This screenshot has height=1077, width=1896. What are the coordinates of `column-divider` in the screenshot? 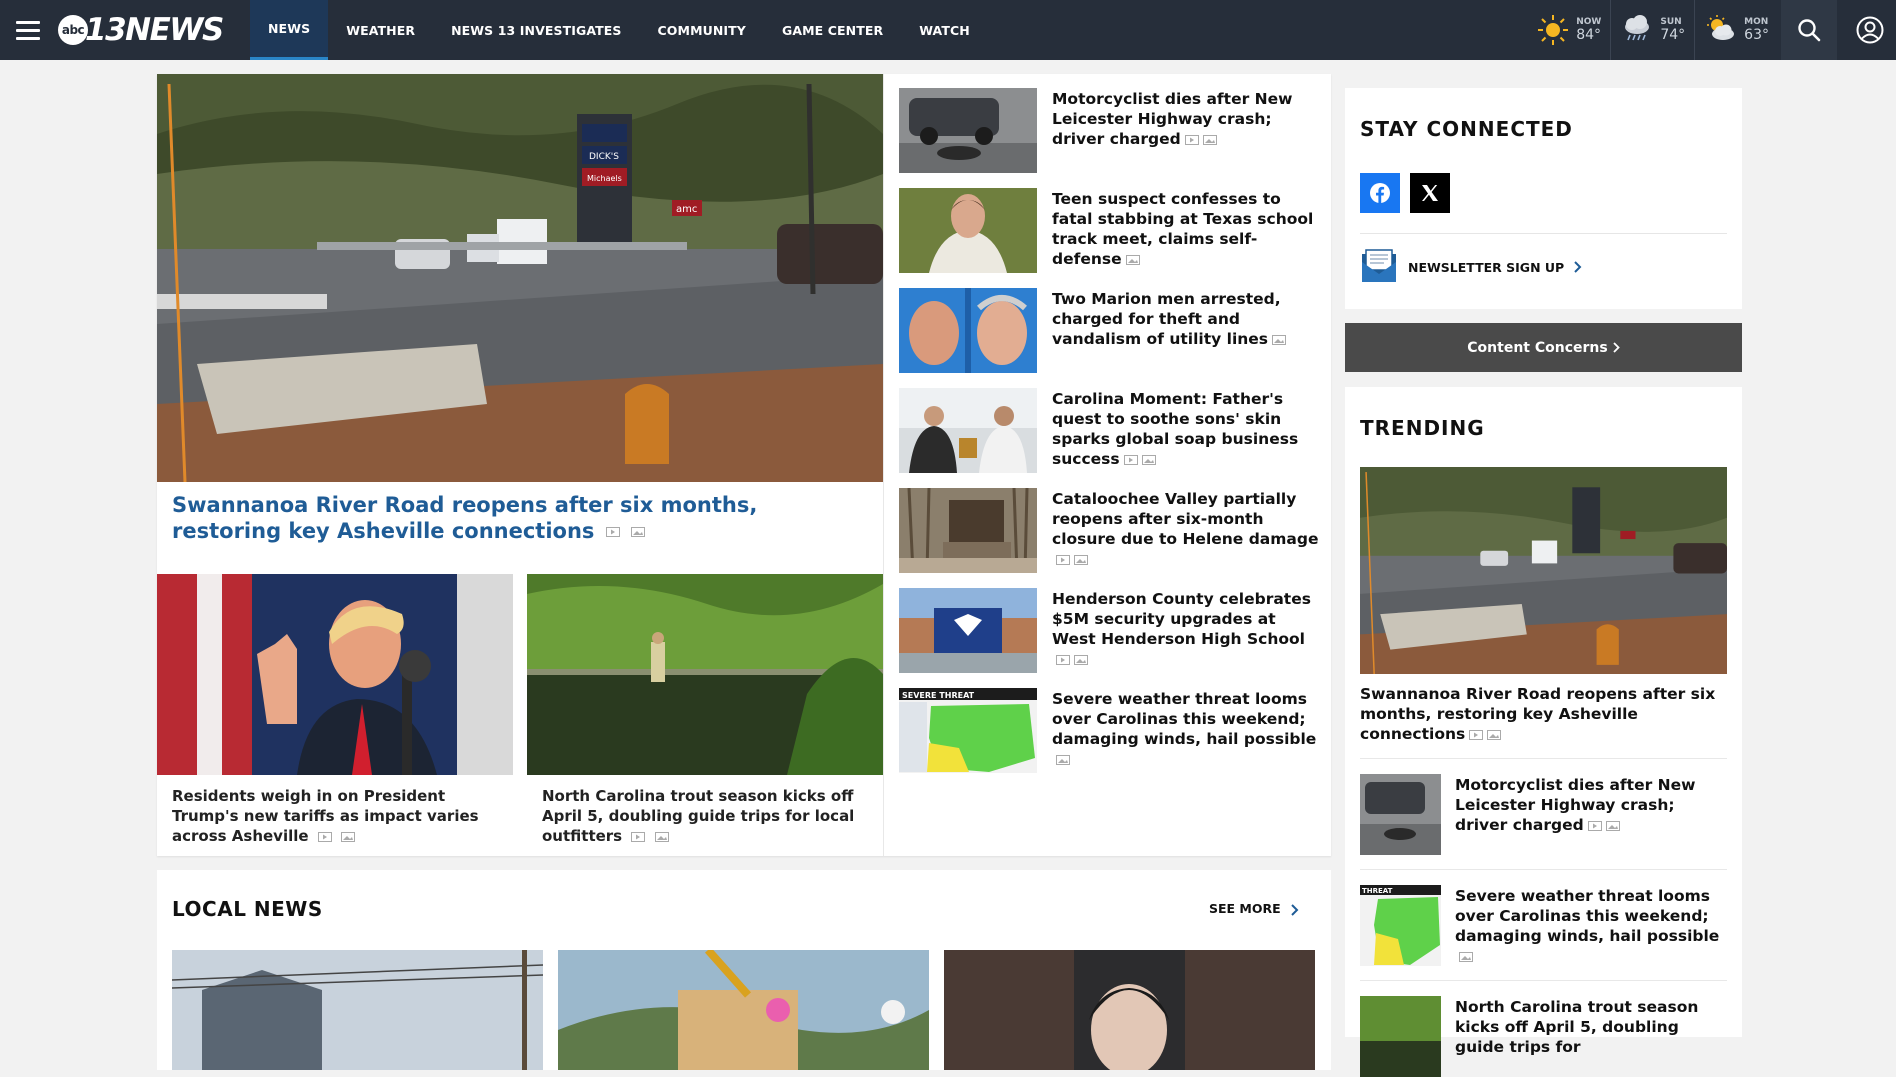 It's located at (883, 465).